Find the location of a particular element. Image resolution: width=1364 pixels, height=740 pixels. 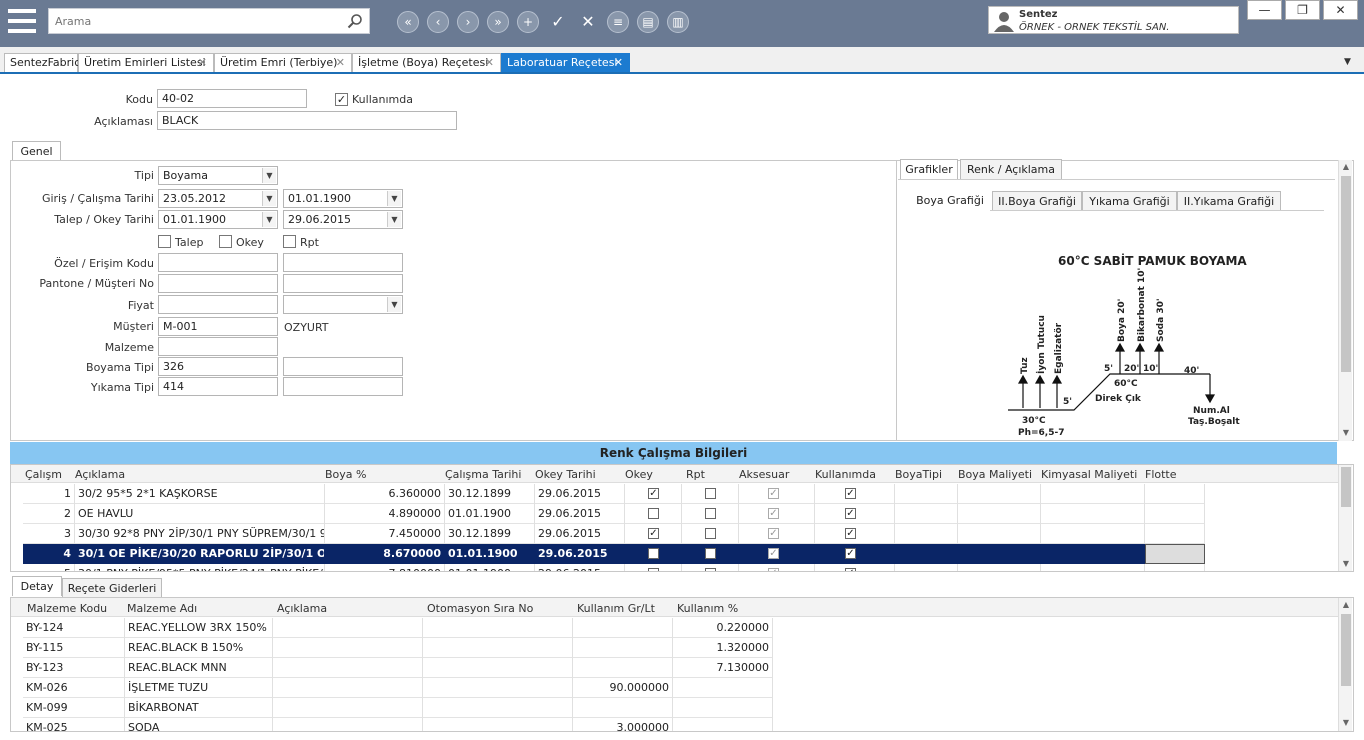

pantone-field is located at coordinates (218, 283).